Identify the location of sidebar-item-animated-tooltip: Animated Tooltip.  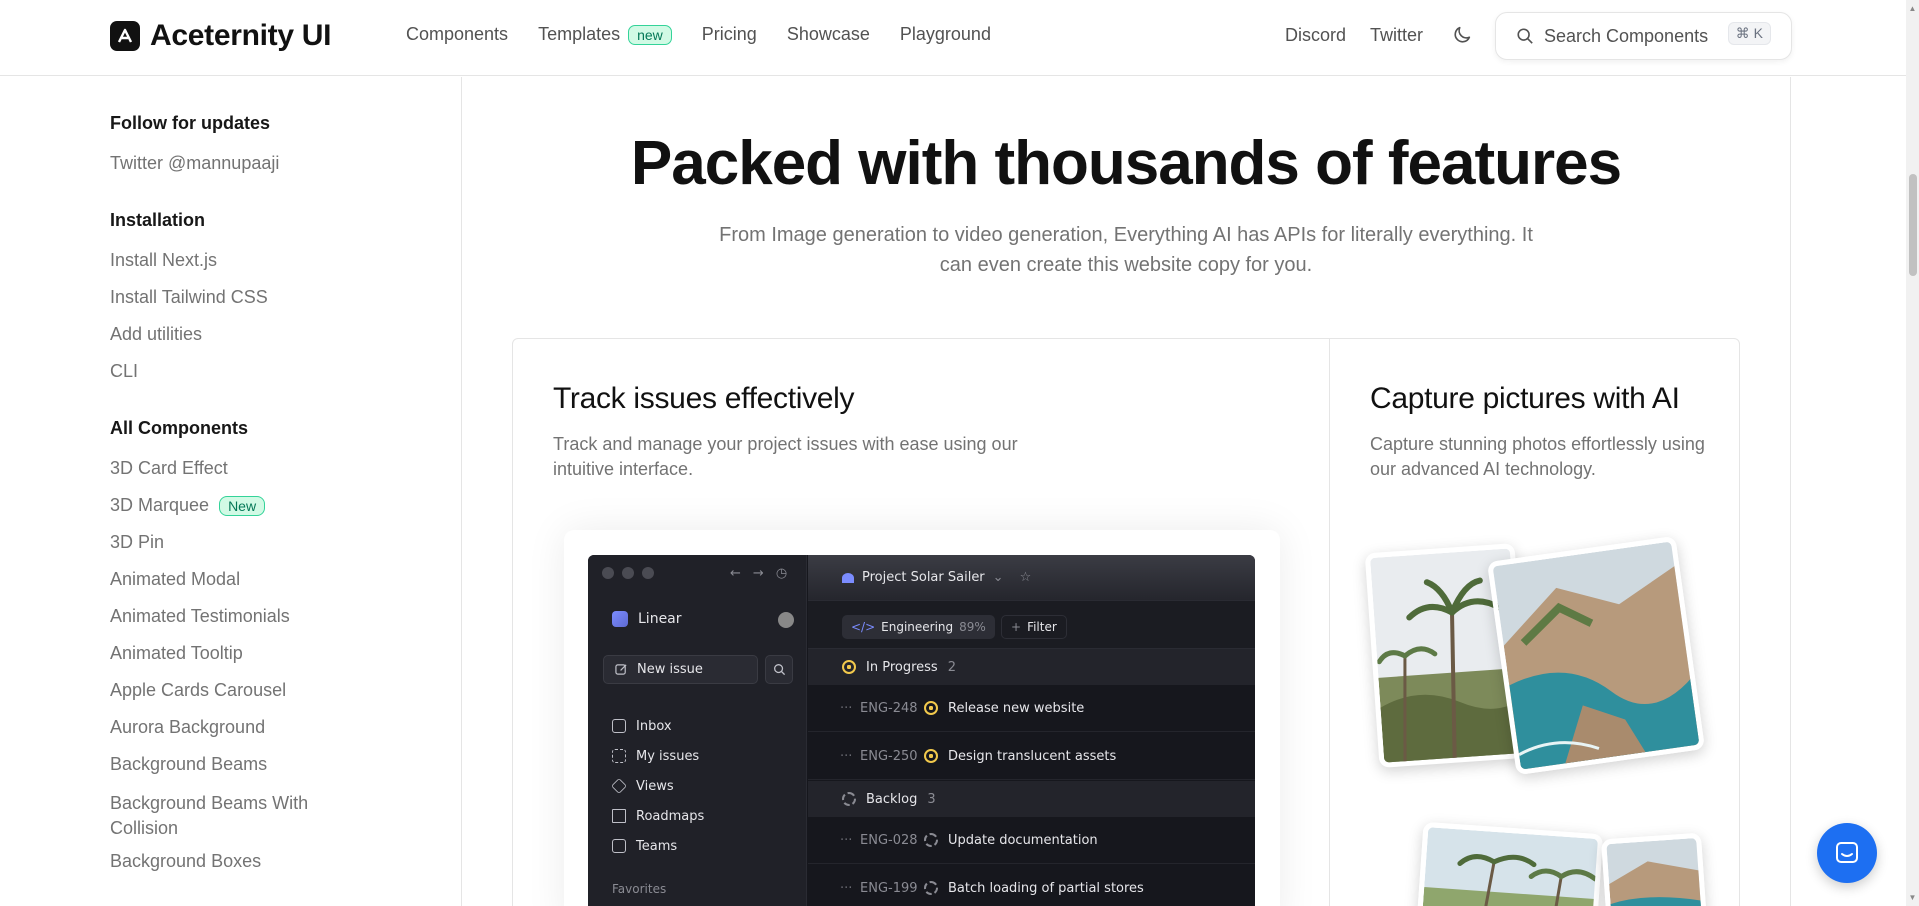
(215, 653).